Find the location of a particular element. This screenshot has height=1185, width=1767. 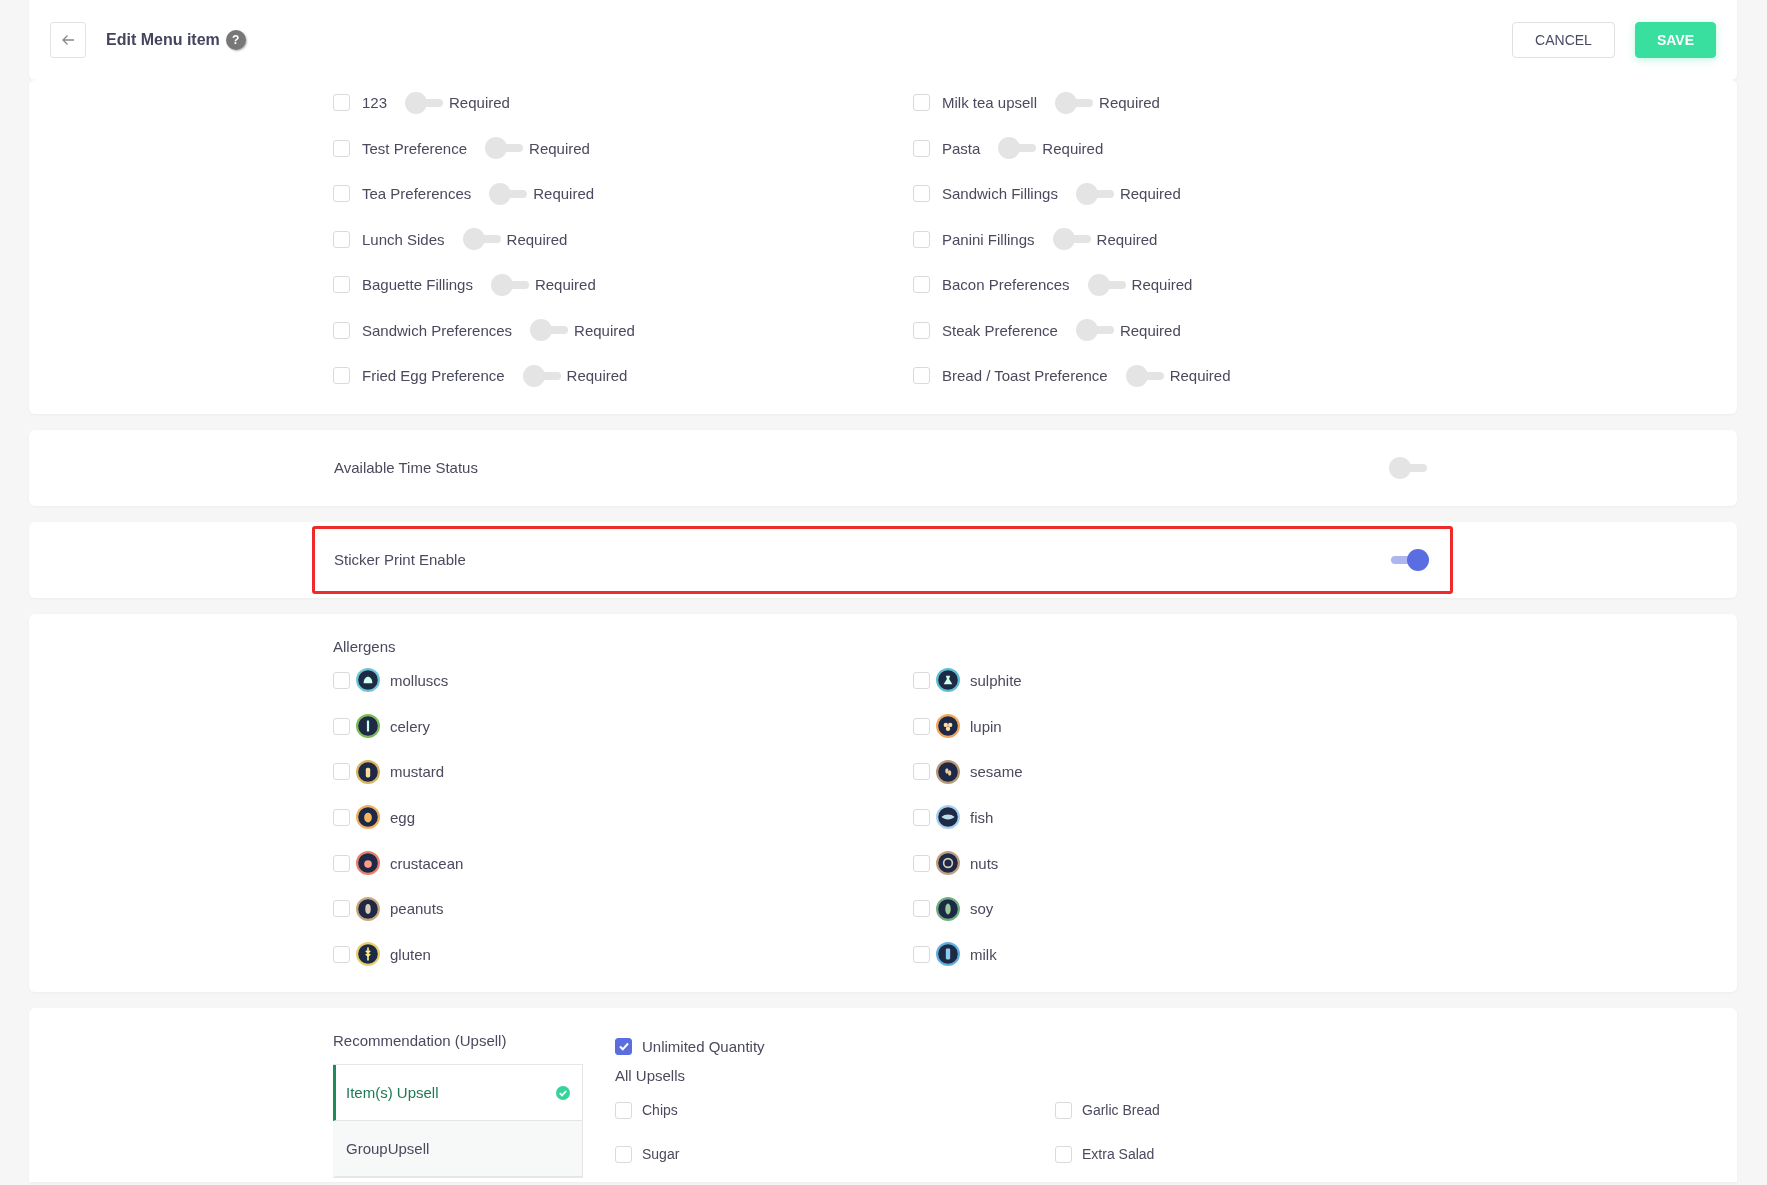

upsell-item-name: Extra Salad is located at coordinates (1118, 1154).